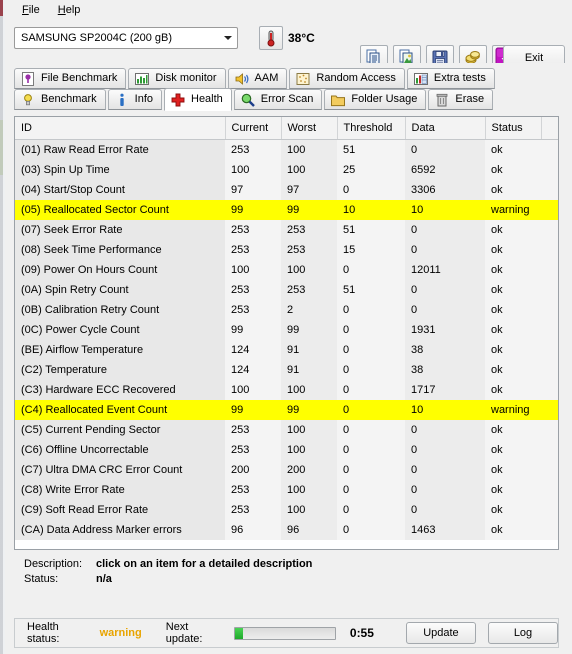  I want to click on menu-help-rest: elp, so click(73, 9).